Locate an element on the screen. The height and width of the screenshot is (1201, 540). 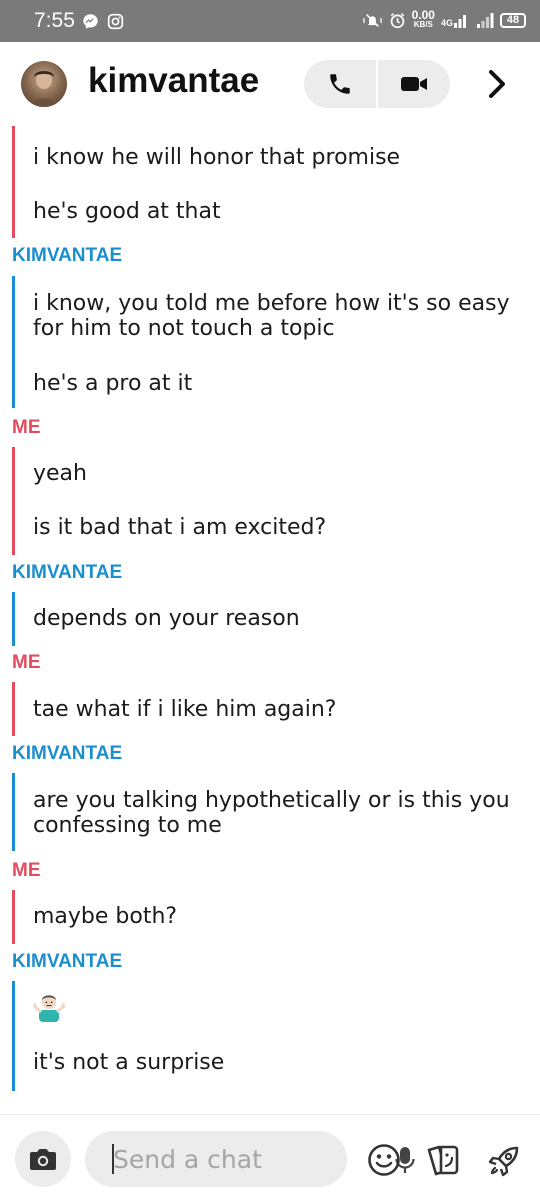
chat-input-bar is located at coordinates (270, 1157).